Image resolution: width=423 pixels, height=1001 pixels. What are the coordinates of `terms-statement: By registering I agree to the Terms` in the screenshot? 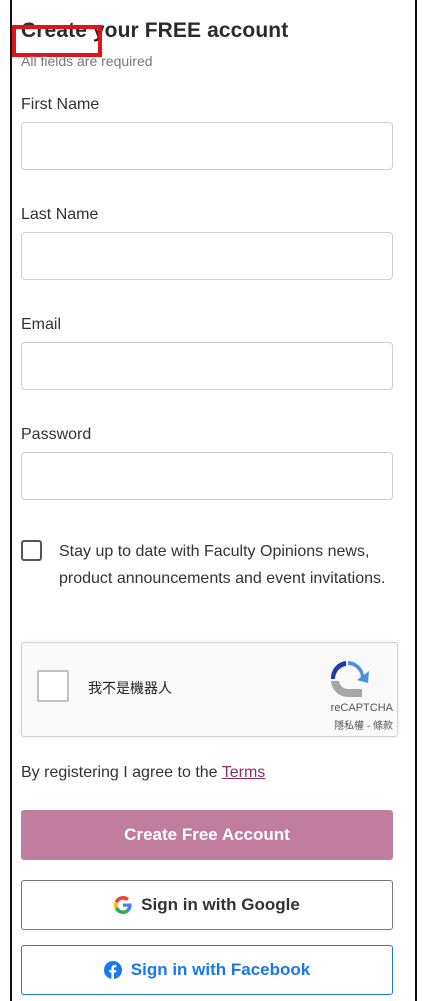 It's located at (143, 773).